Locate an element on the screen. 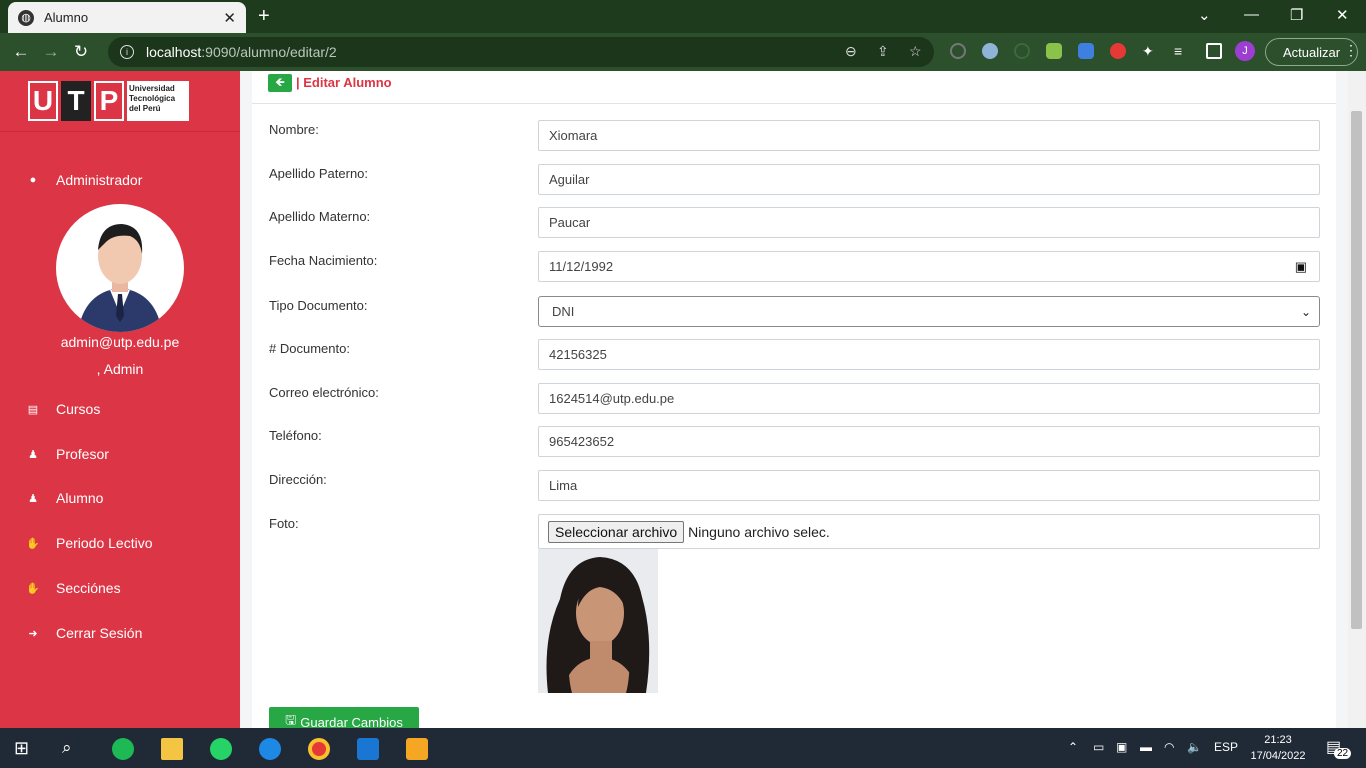 The width and height of the screenshot is (1366, 768). globe-icon: ◍ is located at coordinates (26, 17).